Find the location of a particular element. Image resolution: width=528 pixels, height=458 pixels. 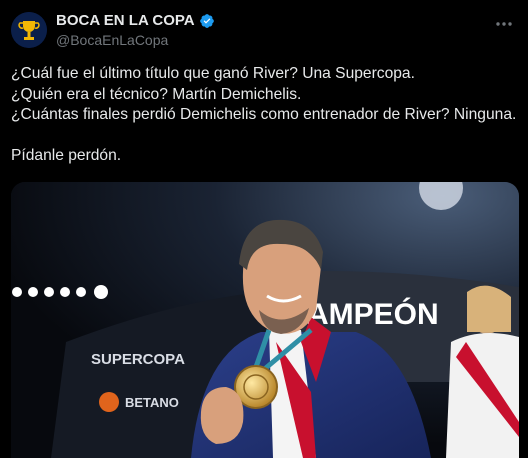

trophy-icon is located at coordinates (29, 30).